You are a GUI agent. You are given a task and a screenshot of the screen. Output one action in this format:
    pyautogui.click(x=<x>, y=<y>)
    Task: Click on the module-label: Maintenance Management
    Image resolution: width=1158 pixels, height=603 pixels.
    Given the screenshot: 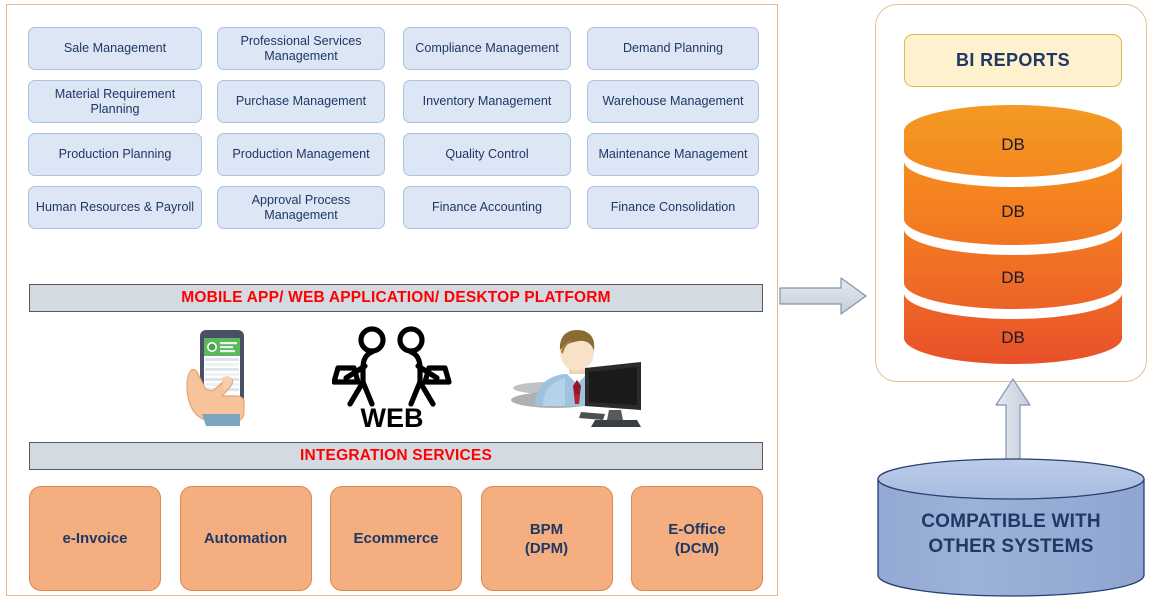 What is the action you would take?
    pyautogui.click(x=673, y=154)
    